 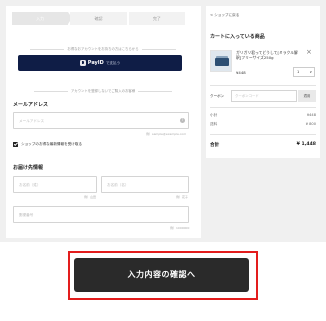 What do you see at coordinates (307, 96) in the screenshot?
I see `apply-coupon-button: 適用` at bounding box center [307, 96].